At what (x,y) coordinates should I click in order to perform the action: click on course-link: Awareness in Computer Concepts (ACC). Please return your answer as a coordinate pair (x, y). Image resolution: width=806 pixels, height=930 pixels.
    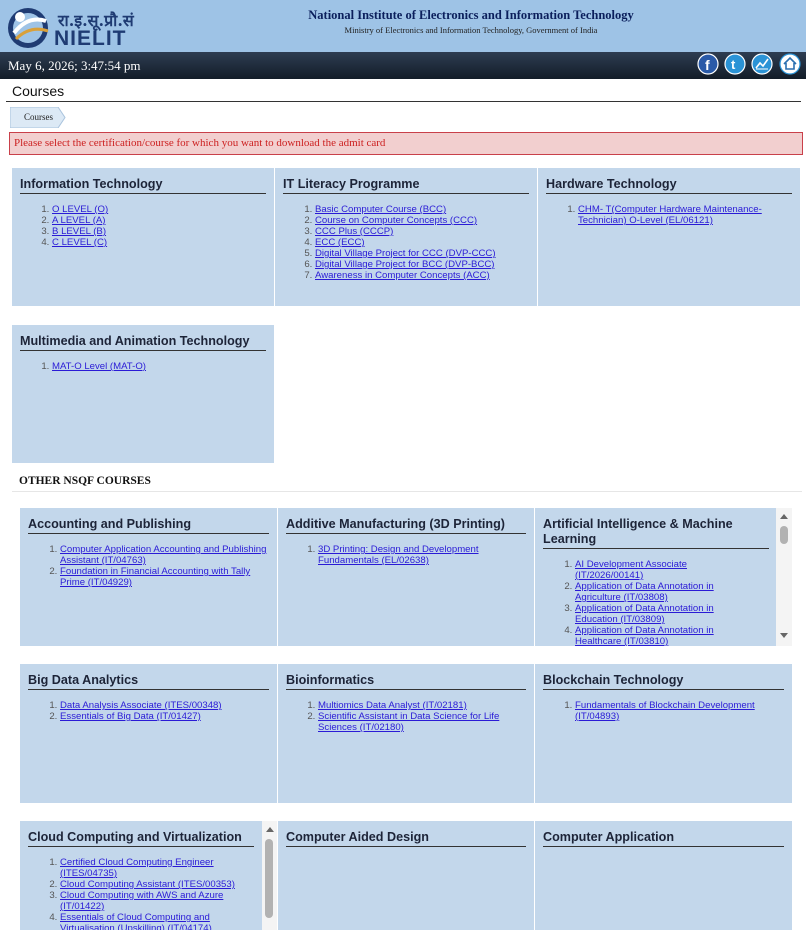
    Looking at the image, I should click on (402, 275).